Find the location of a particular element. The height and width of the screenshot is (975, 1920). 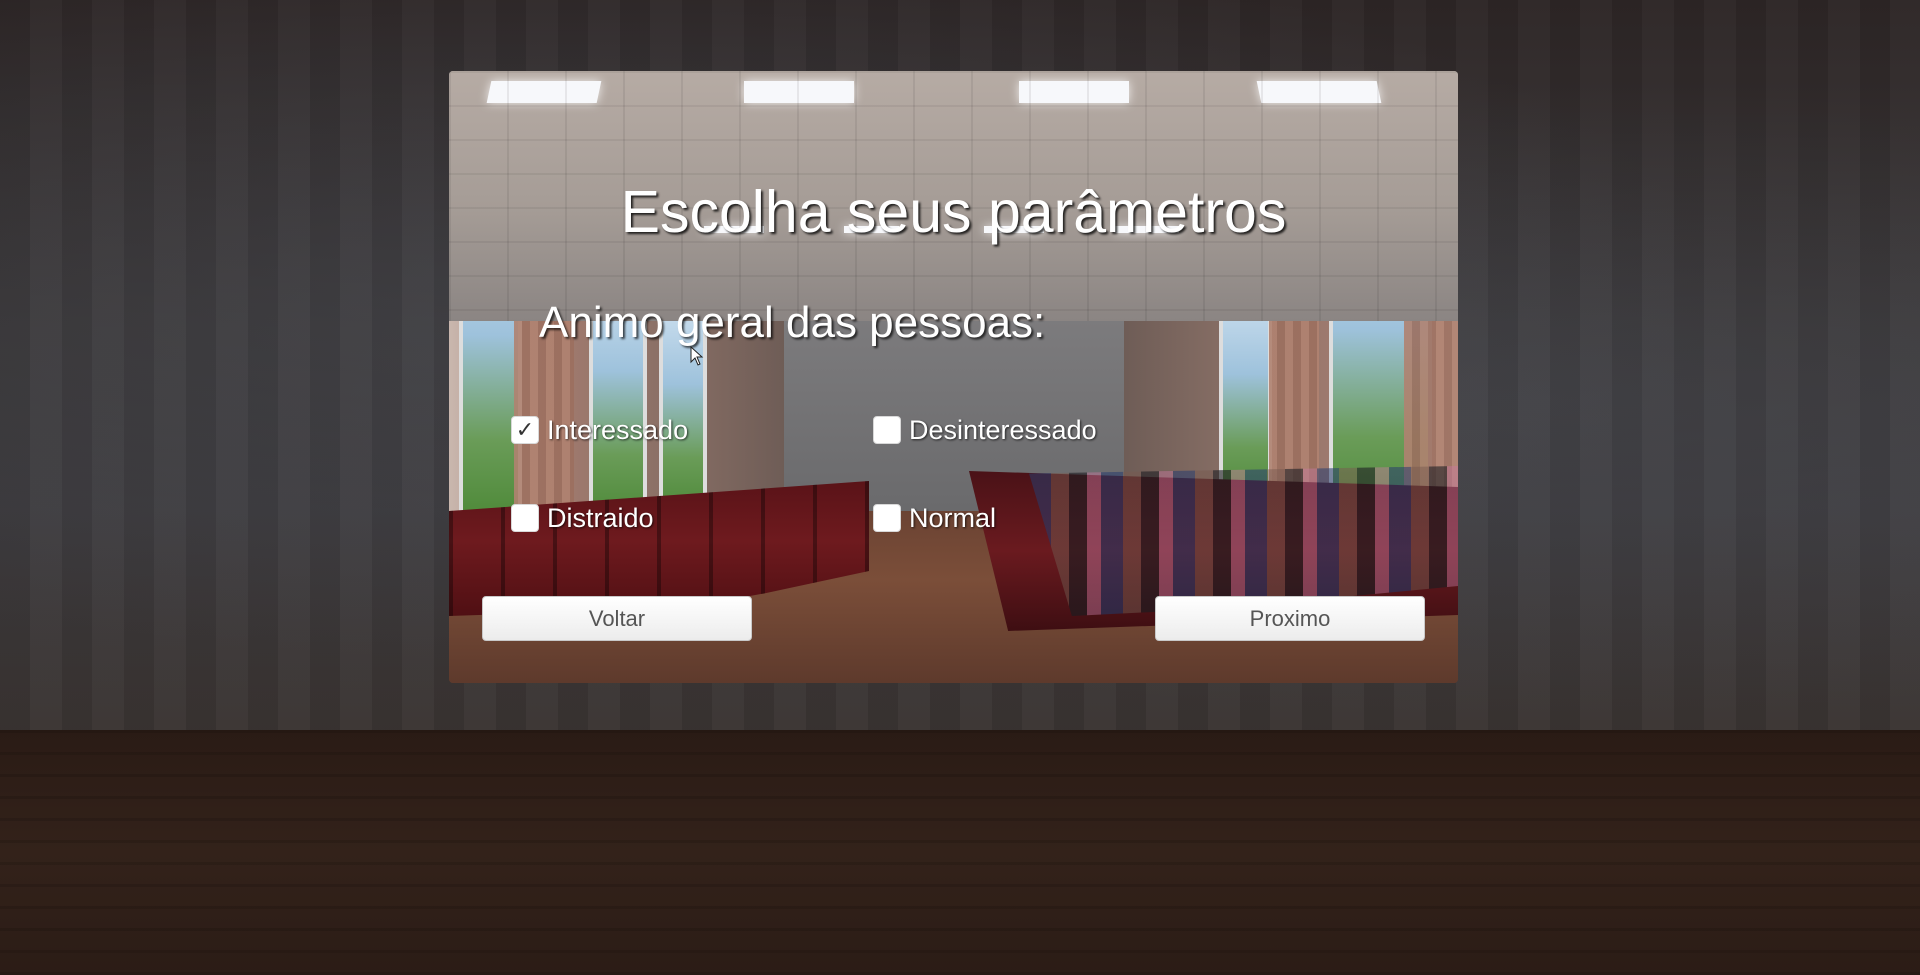

back-button: Voltar is located at coordinates (617, 618).